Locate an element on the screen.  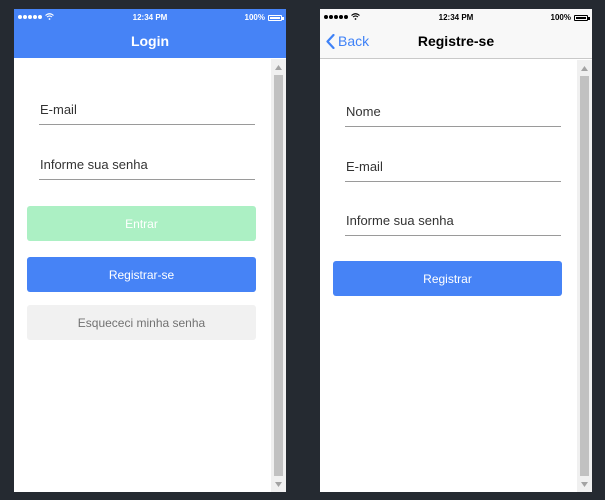
page-title: Registre-se is located at coordinates (456, 41).